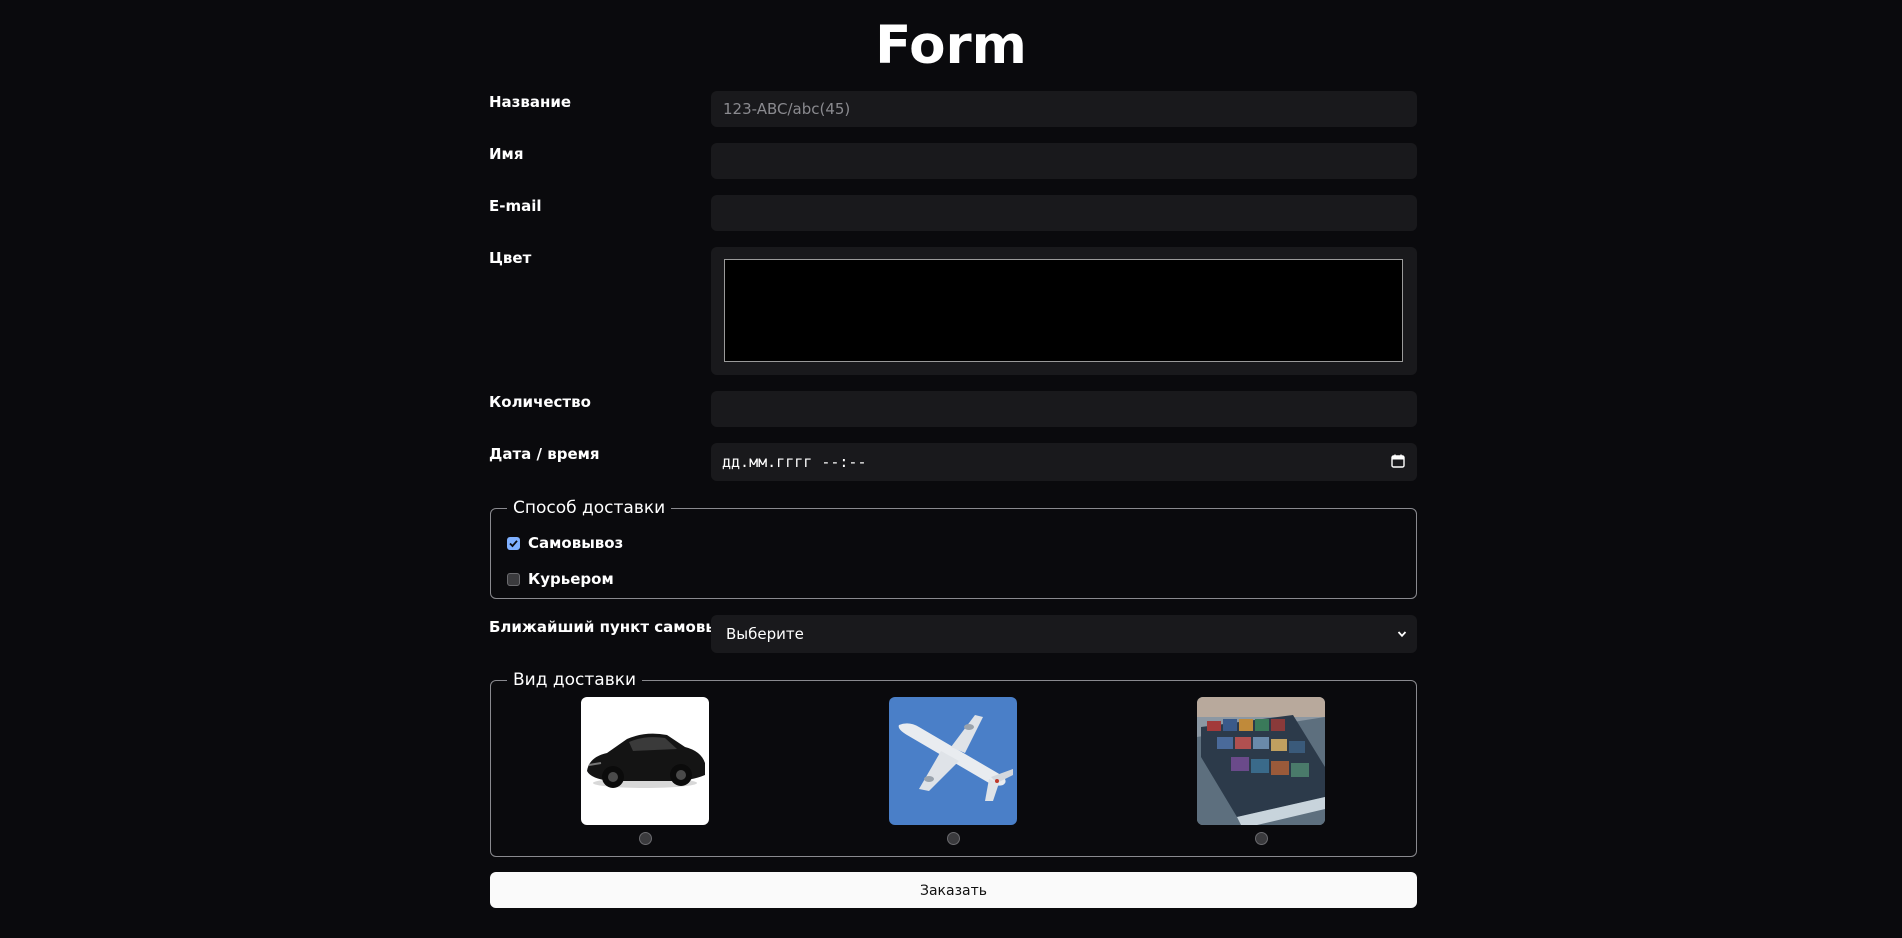 The width and height of the screenshot is (1902, 938). I want to click on checkbox-pickup-label: Самовывоз, so click(576, 543).